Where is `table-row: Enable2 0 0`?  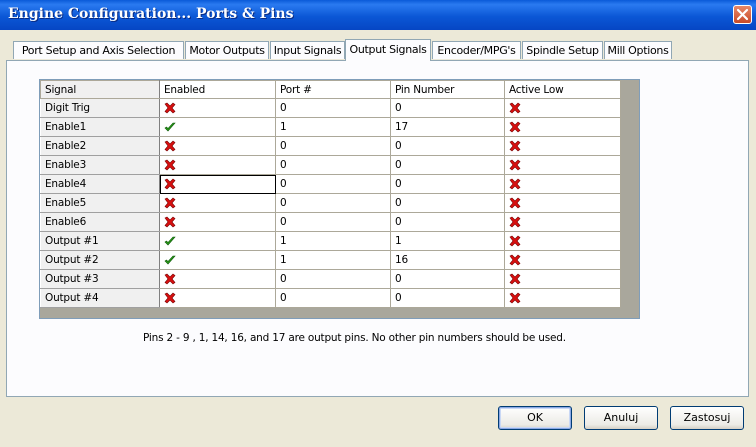 table-row: Enable2 0 0 is located at coordinates (330, 146).